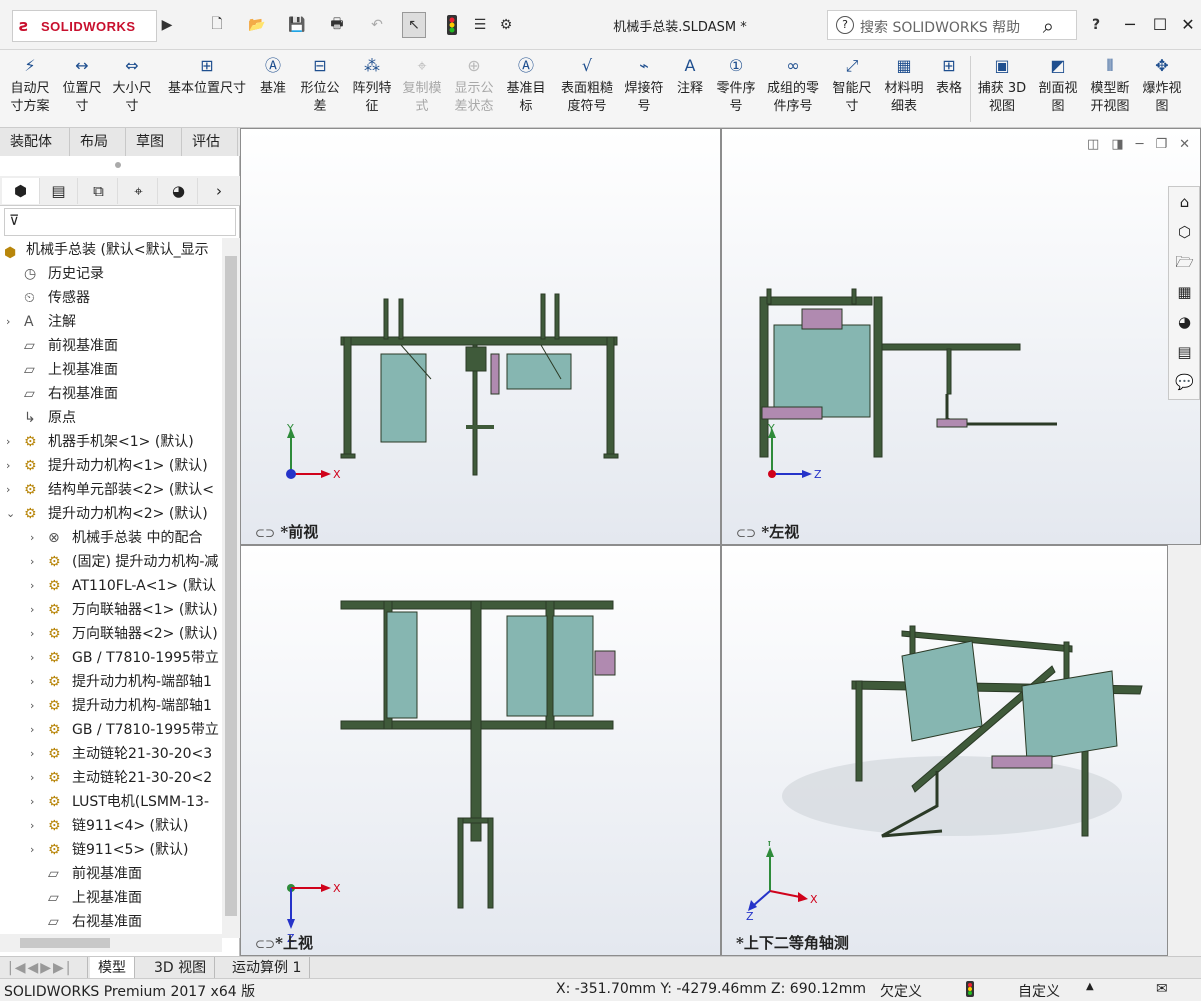 The height and width of the screenshot is (1001, 1201). Describe the element at coordinates (474, 85) in the screenshot. I see `cmd-show-tolerance-status-button: ⊕ 显示公 差状态` at that location.